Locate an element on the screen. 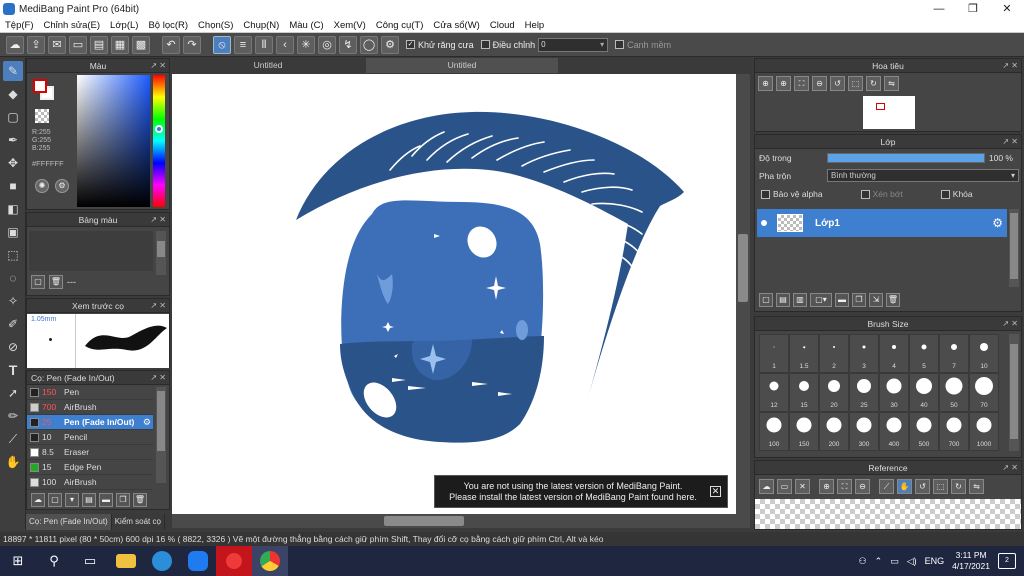 The image size is (1024, 576). menu-cloud: Cloud is located at coordinates (502, 25).